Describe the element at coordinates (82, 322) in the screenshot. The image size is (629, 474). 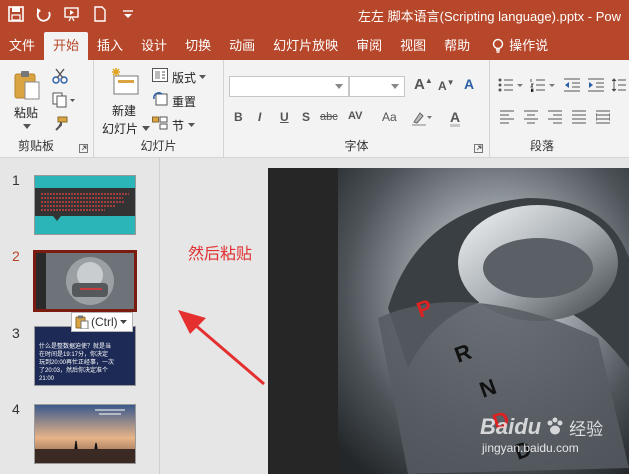
I see `paste-options-icon` at that location.